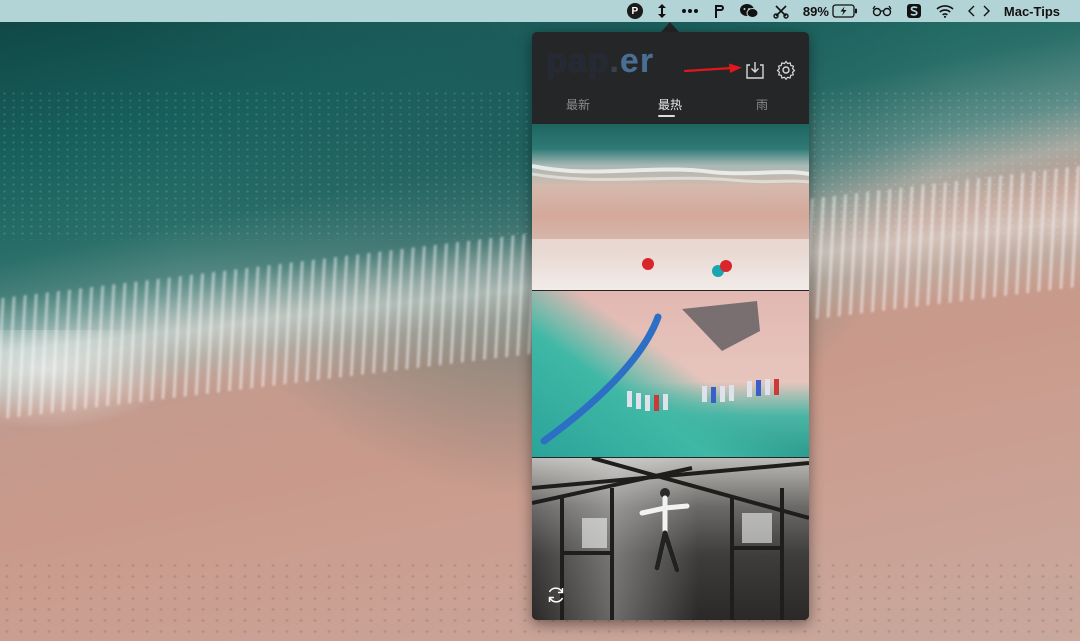  What do you see at coordinates (914, 11) in the screenshot?
I see `sogou-input-icon` at bounding box center [914, 11].